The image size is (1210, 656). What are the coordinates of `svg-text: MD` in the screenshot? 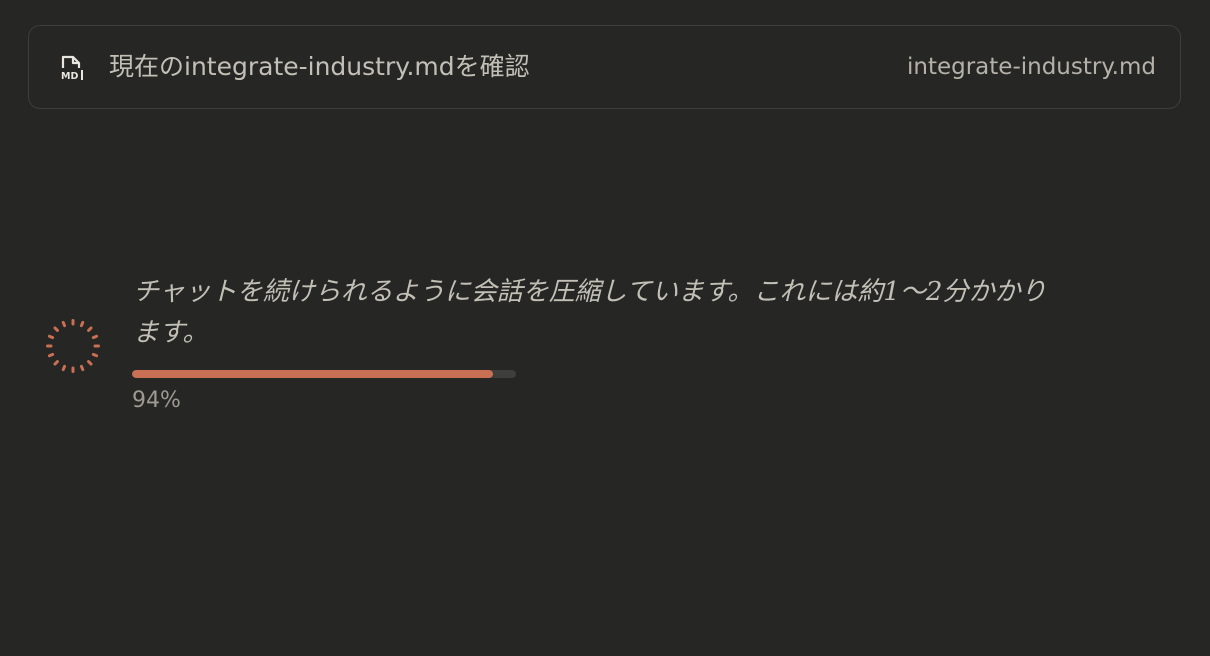 It's located at (69, 76).